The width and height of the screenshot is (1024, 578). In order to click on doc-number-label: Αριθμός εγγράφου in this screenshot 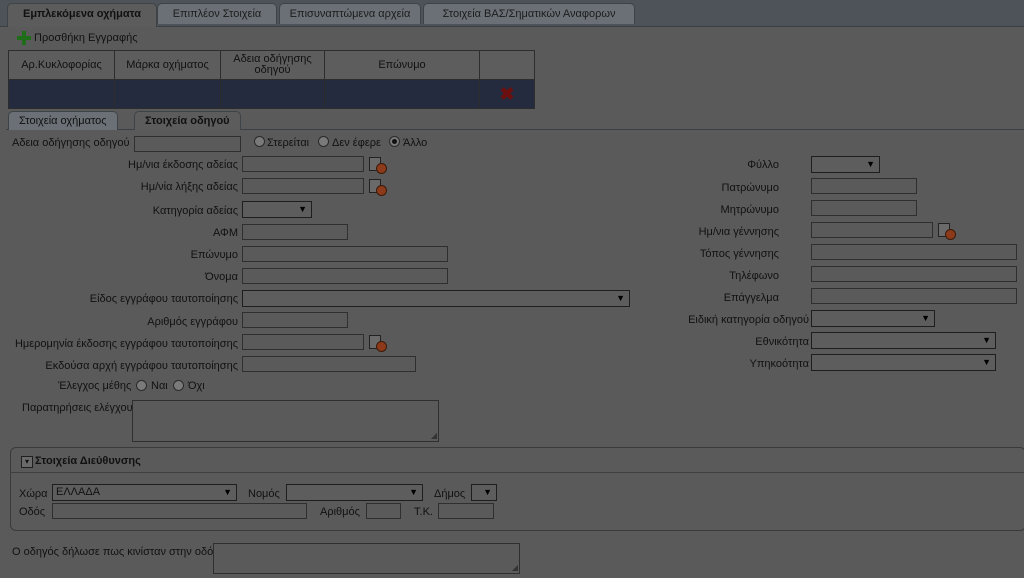, I will do `click(192, 322)`.